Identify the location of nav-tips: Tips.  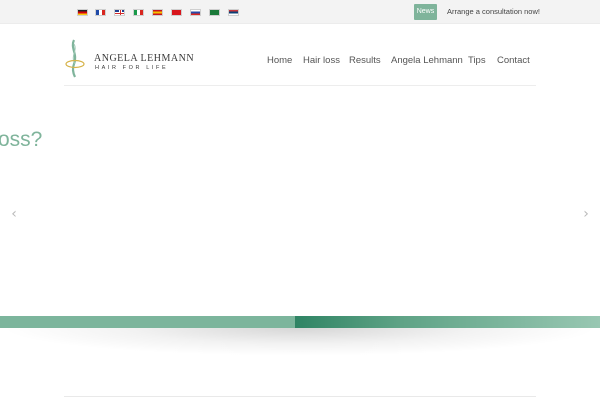
(477, 60).